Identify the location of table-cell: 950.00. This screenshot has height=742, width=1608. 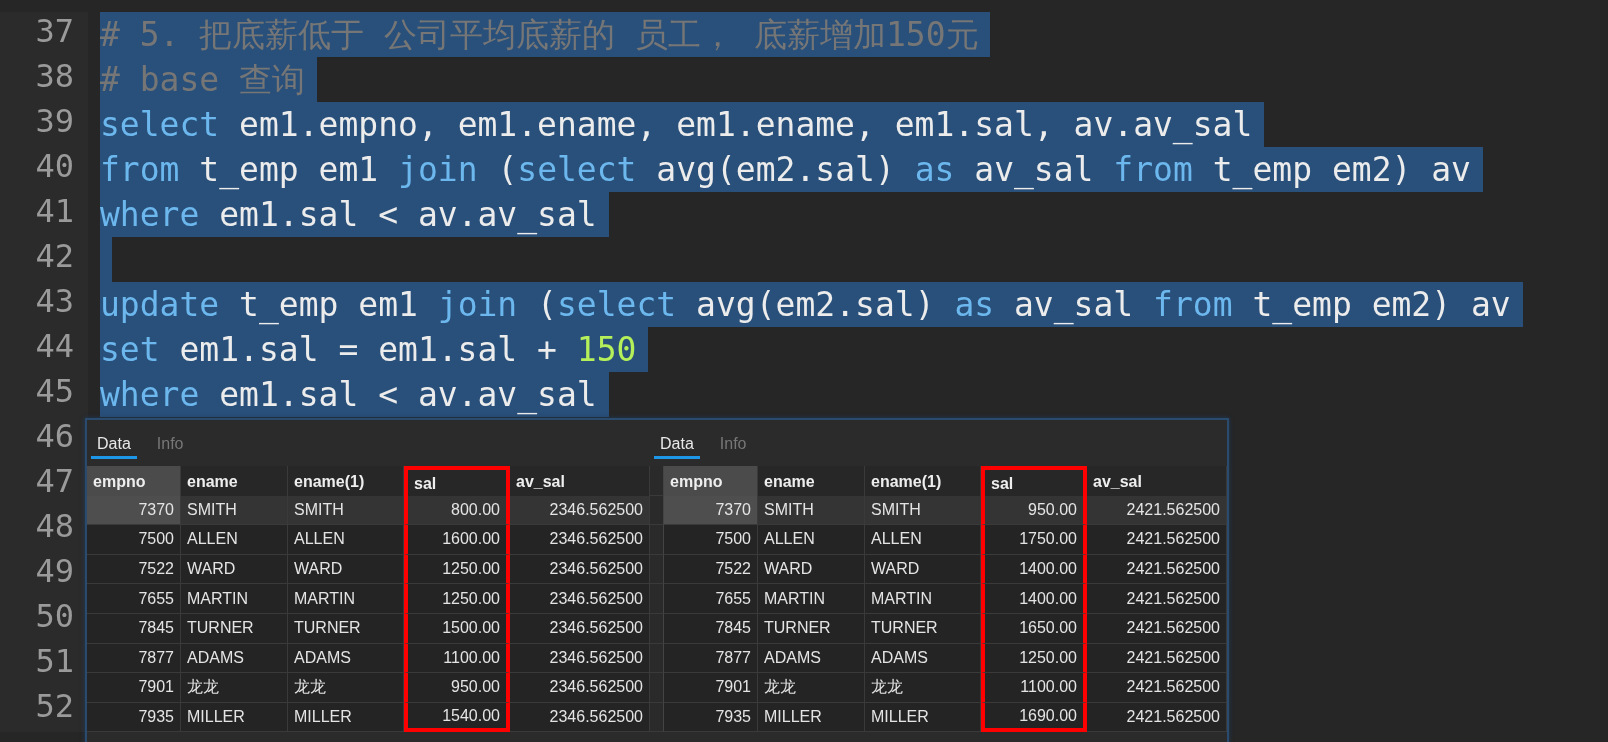
(457, 688).